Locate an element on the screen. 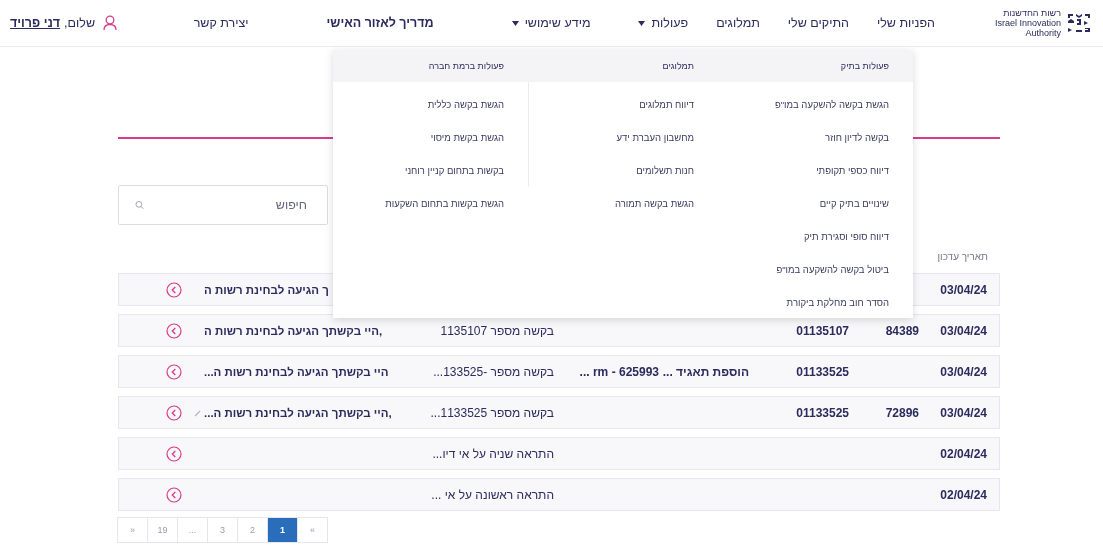 The image size is (1103, 549). menu-item: בקשה לדיון חוזר is located at coordinates (857, 138).